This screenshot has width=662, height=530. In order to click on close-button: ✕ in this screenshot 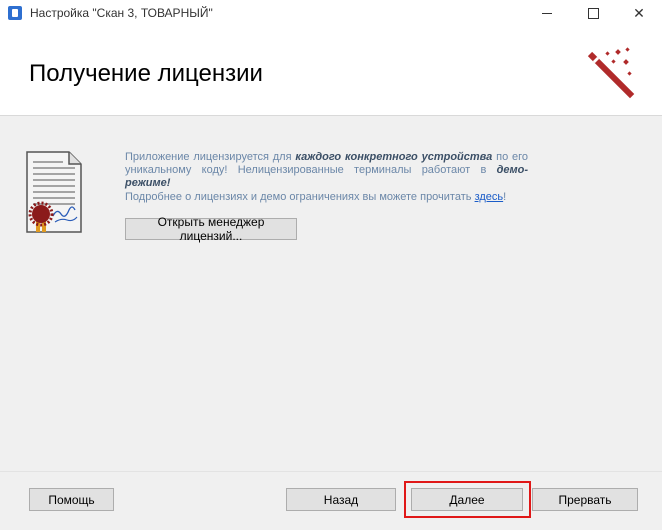, I will do `click(639, 13)`.